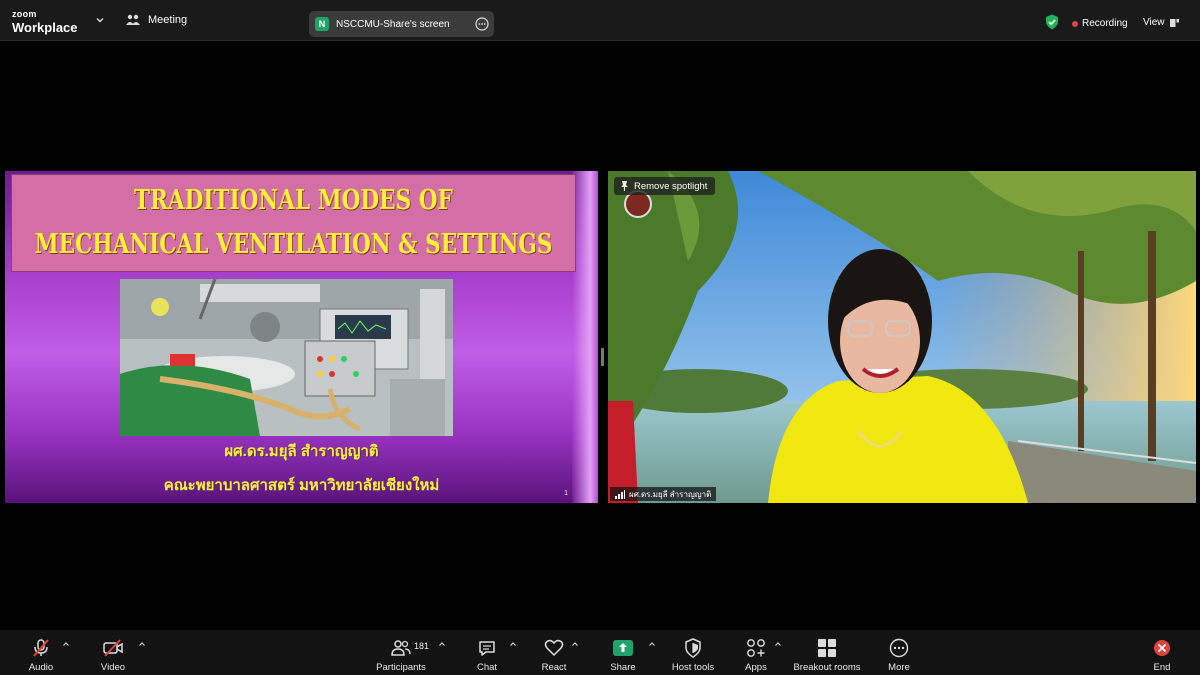 Image resolution: width=1200 pixels, height=675 pixels. I want to click on end-x-icon, so click(1162, 648).